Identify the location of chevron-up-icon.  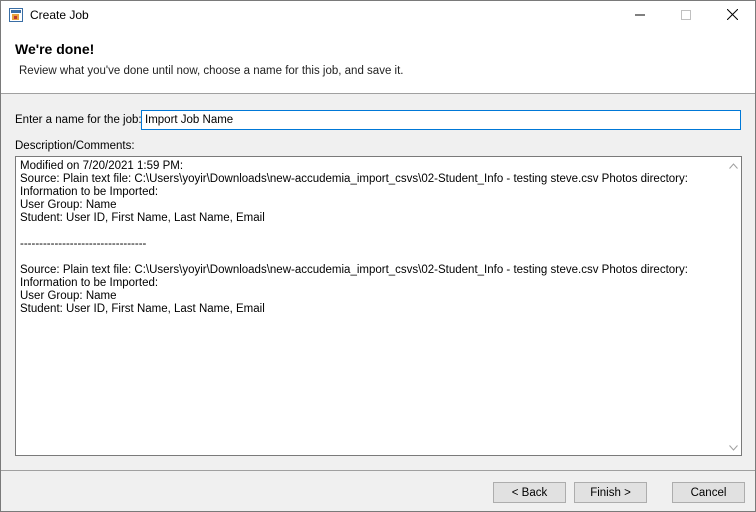
(733, 165).